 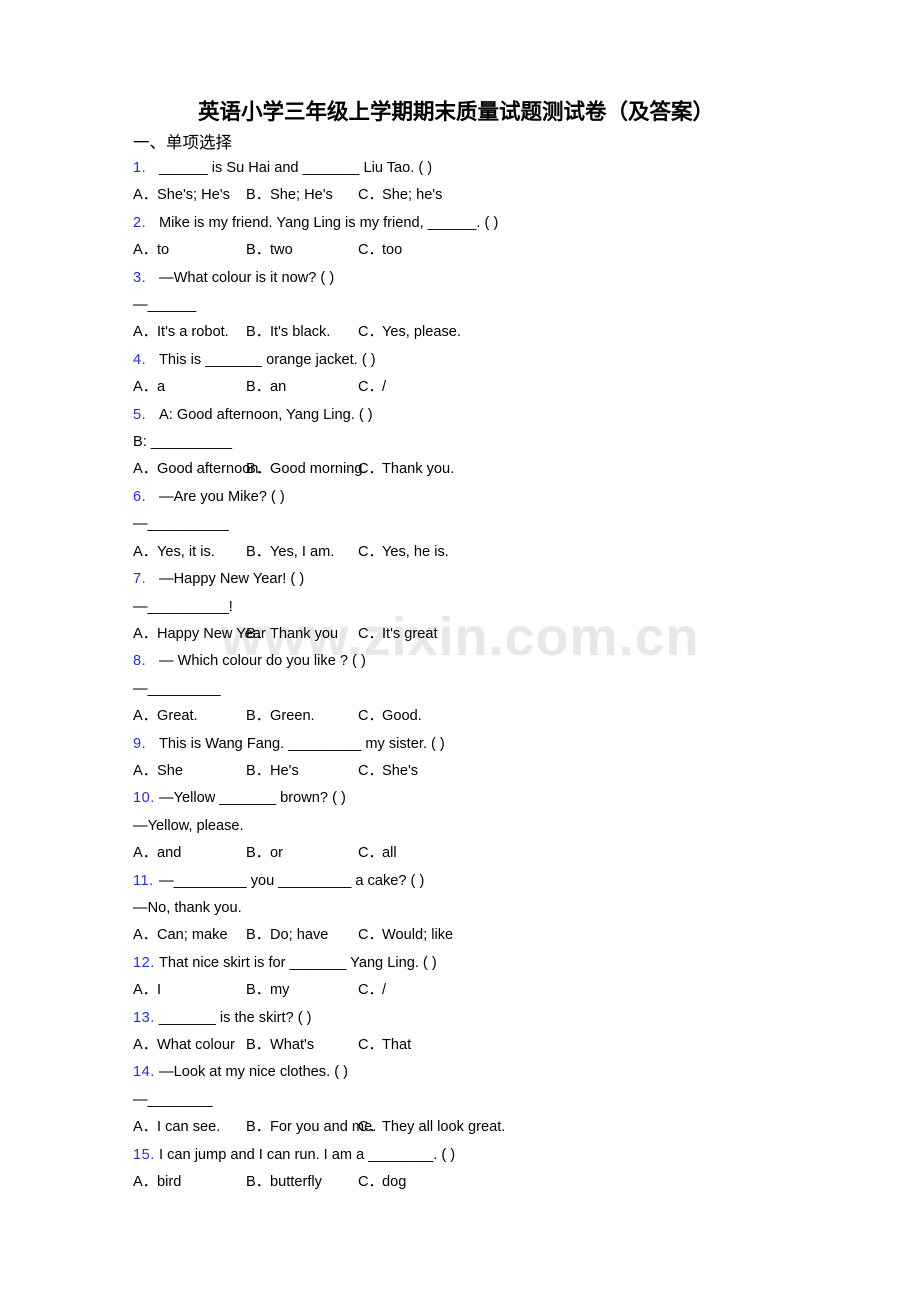 What do you see at coordinates (144, 1154) in the screenshot?
I see `question-number: 15.` at bounding box center [144, 1154].